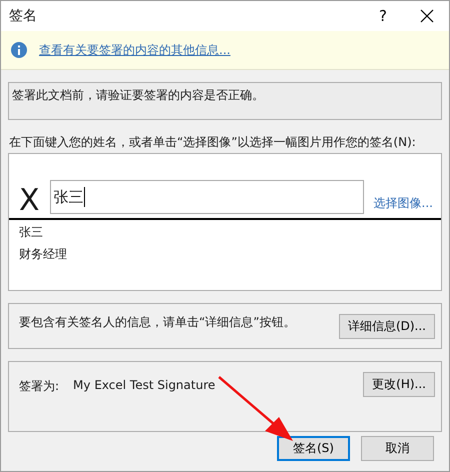 The height and width of the screenshot is (472, 450). Describe the element at coordinates (397, 448) in the screenshot. I see `dialog-button: 取消` at that location.